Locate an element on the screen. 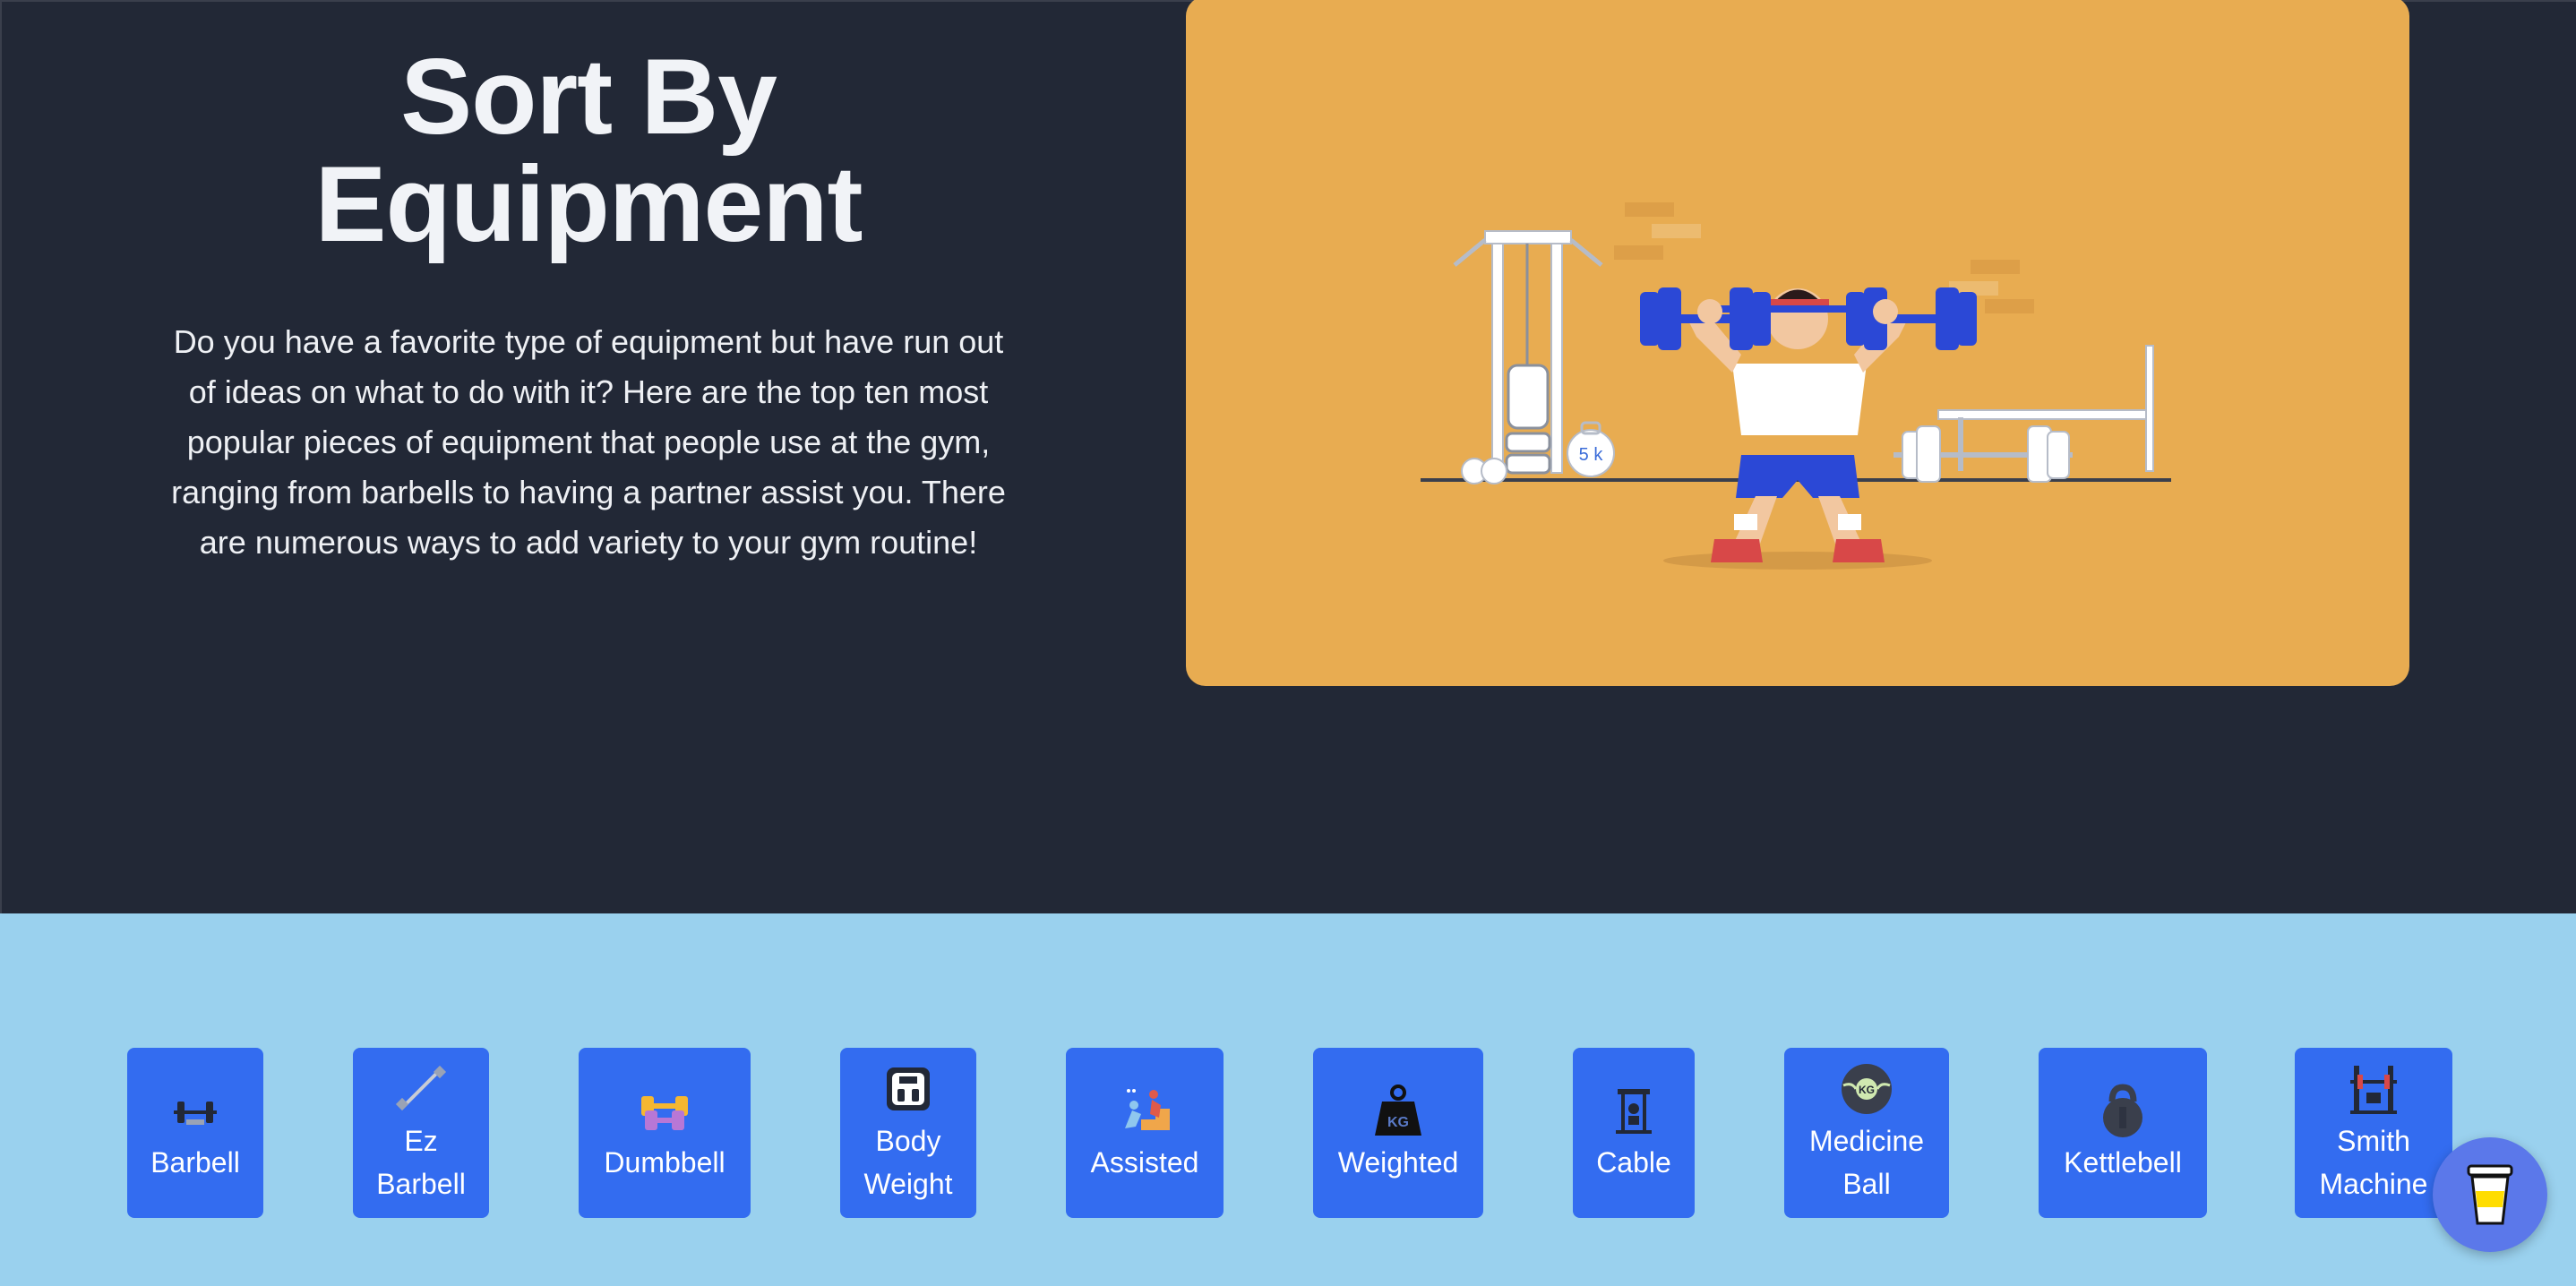 The width and height of the screenshot is (2576, 1286). equipment-label-smith-machine-2: Machine is located at coordinates (2373, 1184).